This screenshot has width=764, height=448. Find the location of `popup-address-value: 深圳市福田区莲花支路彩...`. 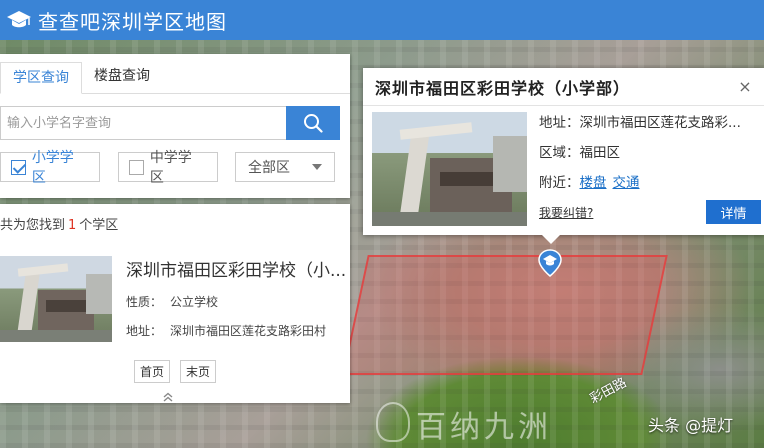

popup-address-value: 深圳市福田区莲花支路彩... is located at coordinates (660, 123).